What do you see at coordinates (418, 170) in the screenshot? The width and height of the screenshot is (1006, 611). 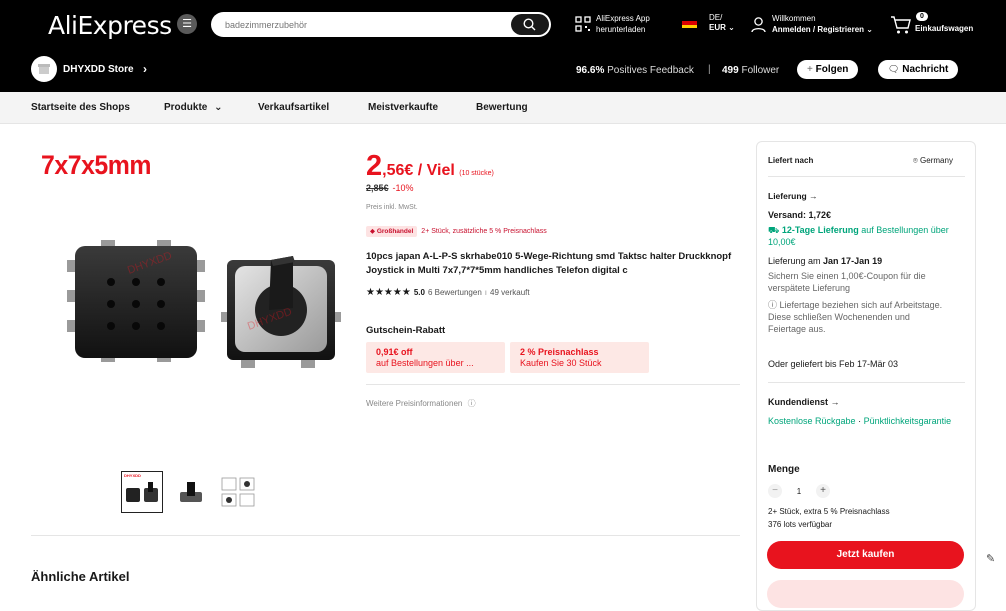 I see `price-decimal: ,56€ / Viel` at bounding box center [418, 170].